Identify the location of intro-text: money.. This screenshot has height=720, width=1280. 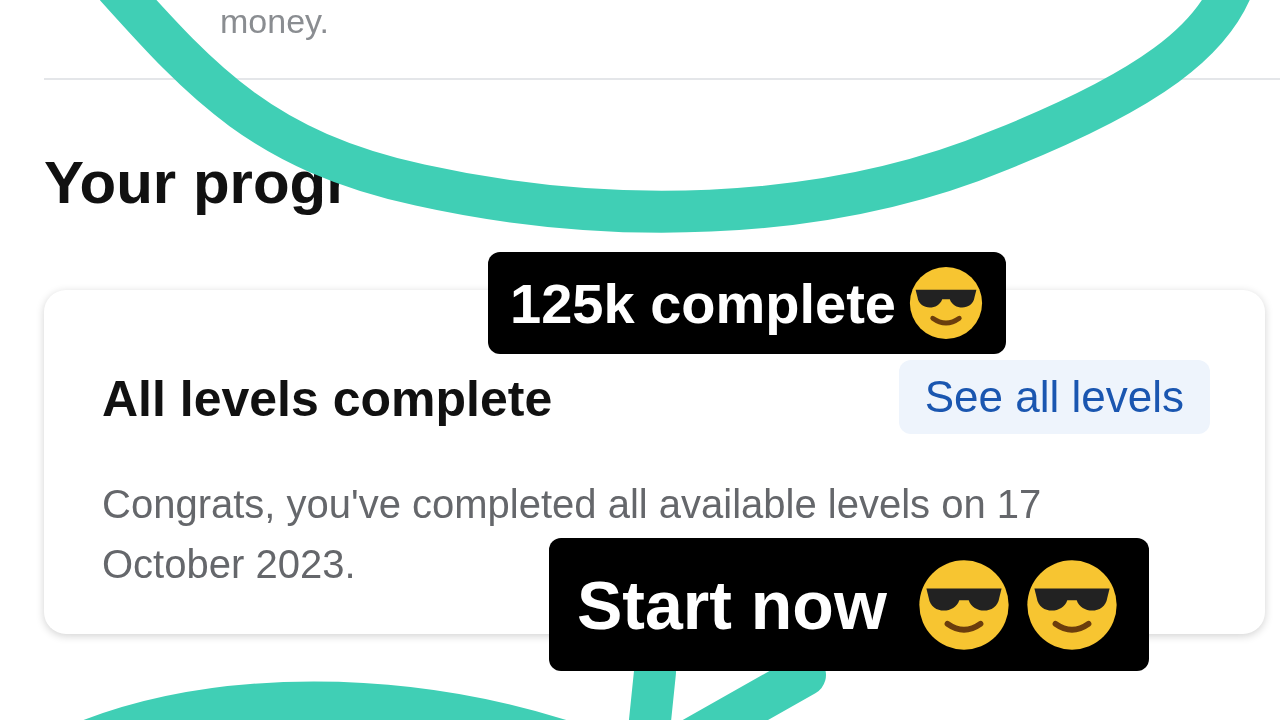
(274, 21).